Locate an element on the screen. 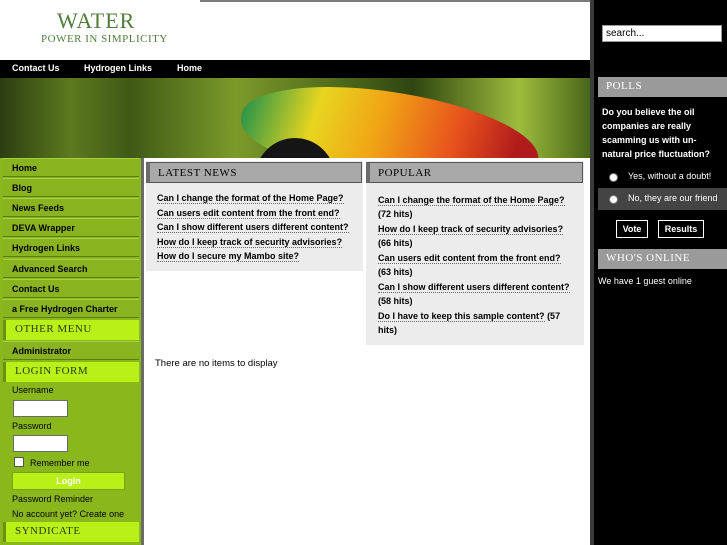  sidebar-item-blog: Blog is located at coordinates (71, 187).